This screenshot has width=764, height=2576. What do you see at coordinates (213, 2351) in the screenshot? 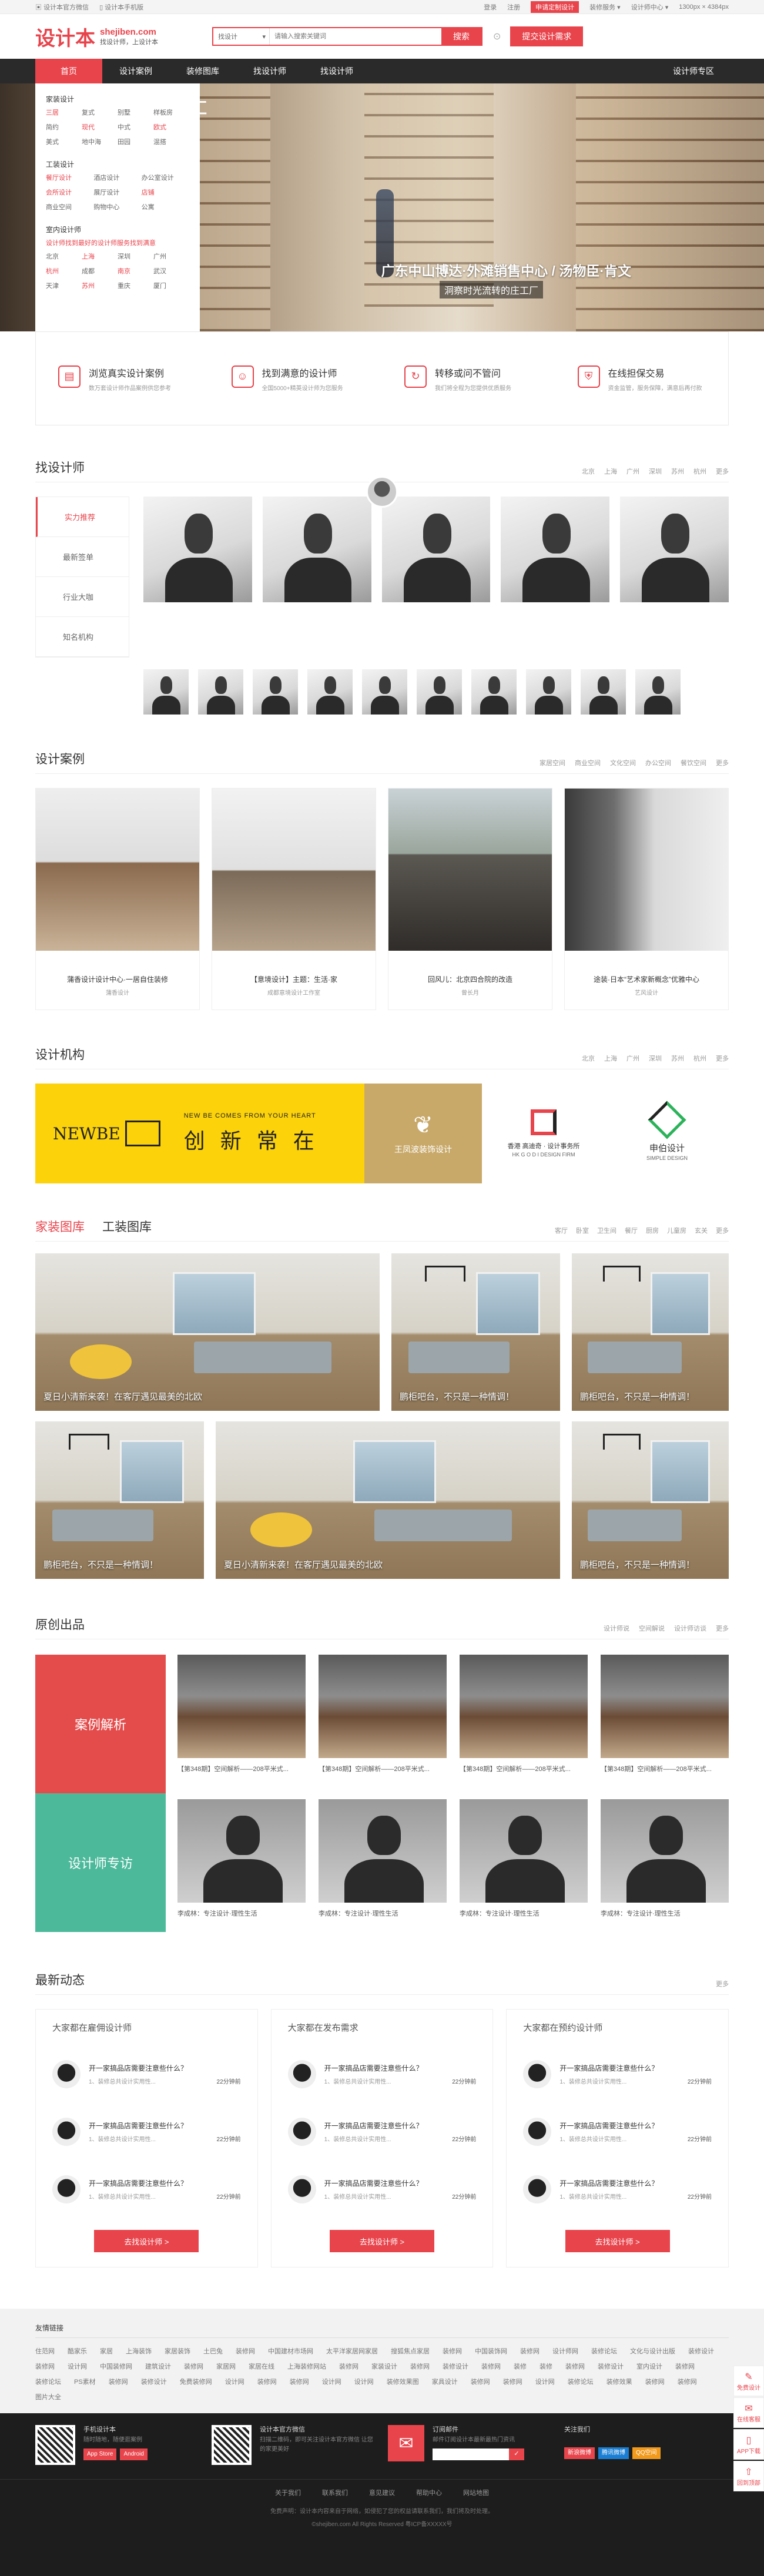
I see `friend-link: 土巴兔` at bounding box center [213, 2351].